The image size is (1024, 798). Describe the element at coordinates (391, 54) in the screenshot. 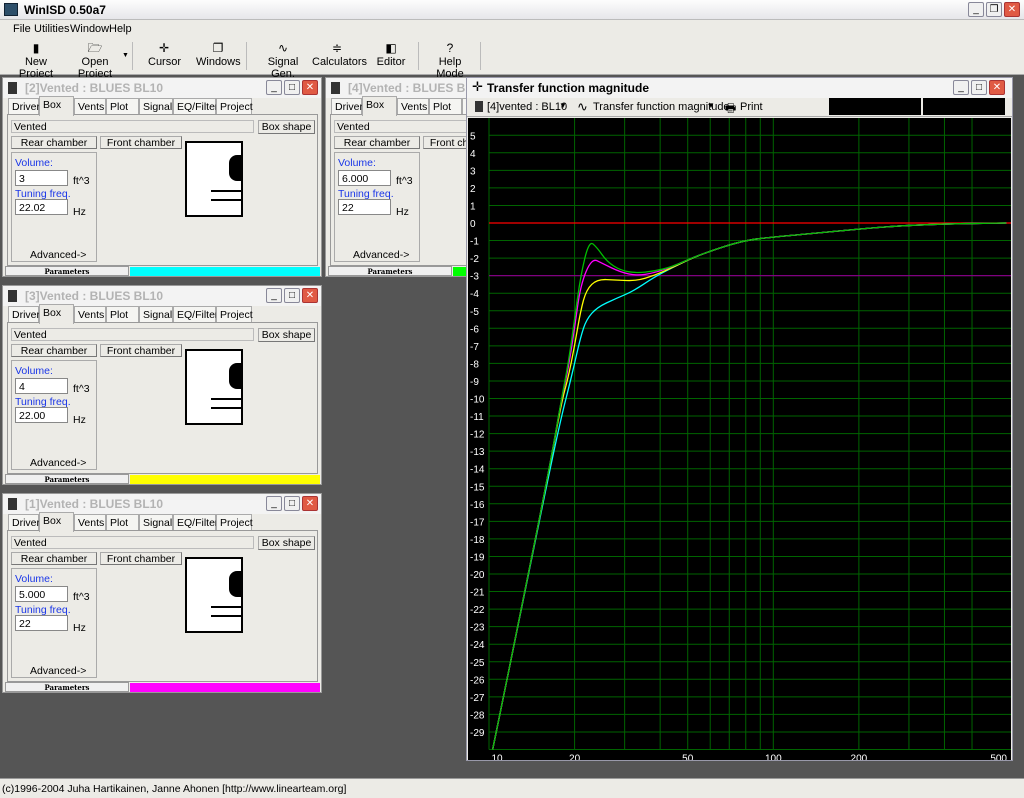

I see `editor-button: ◧ Editor` at that location.